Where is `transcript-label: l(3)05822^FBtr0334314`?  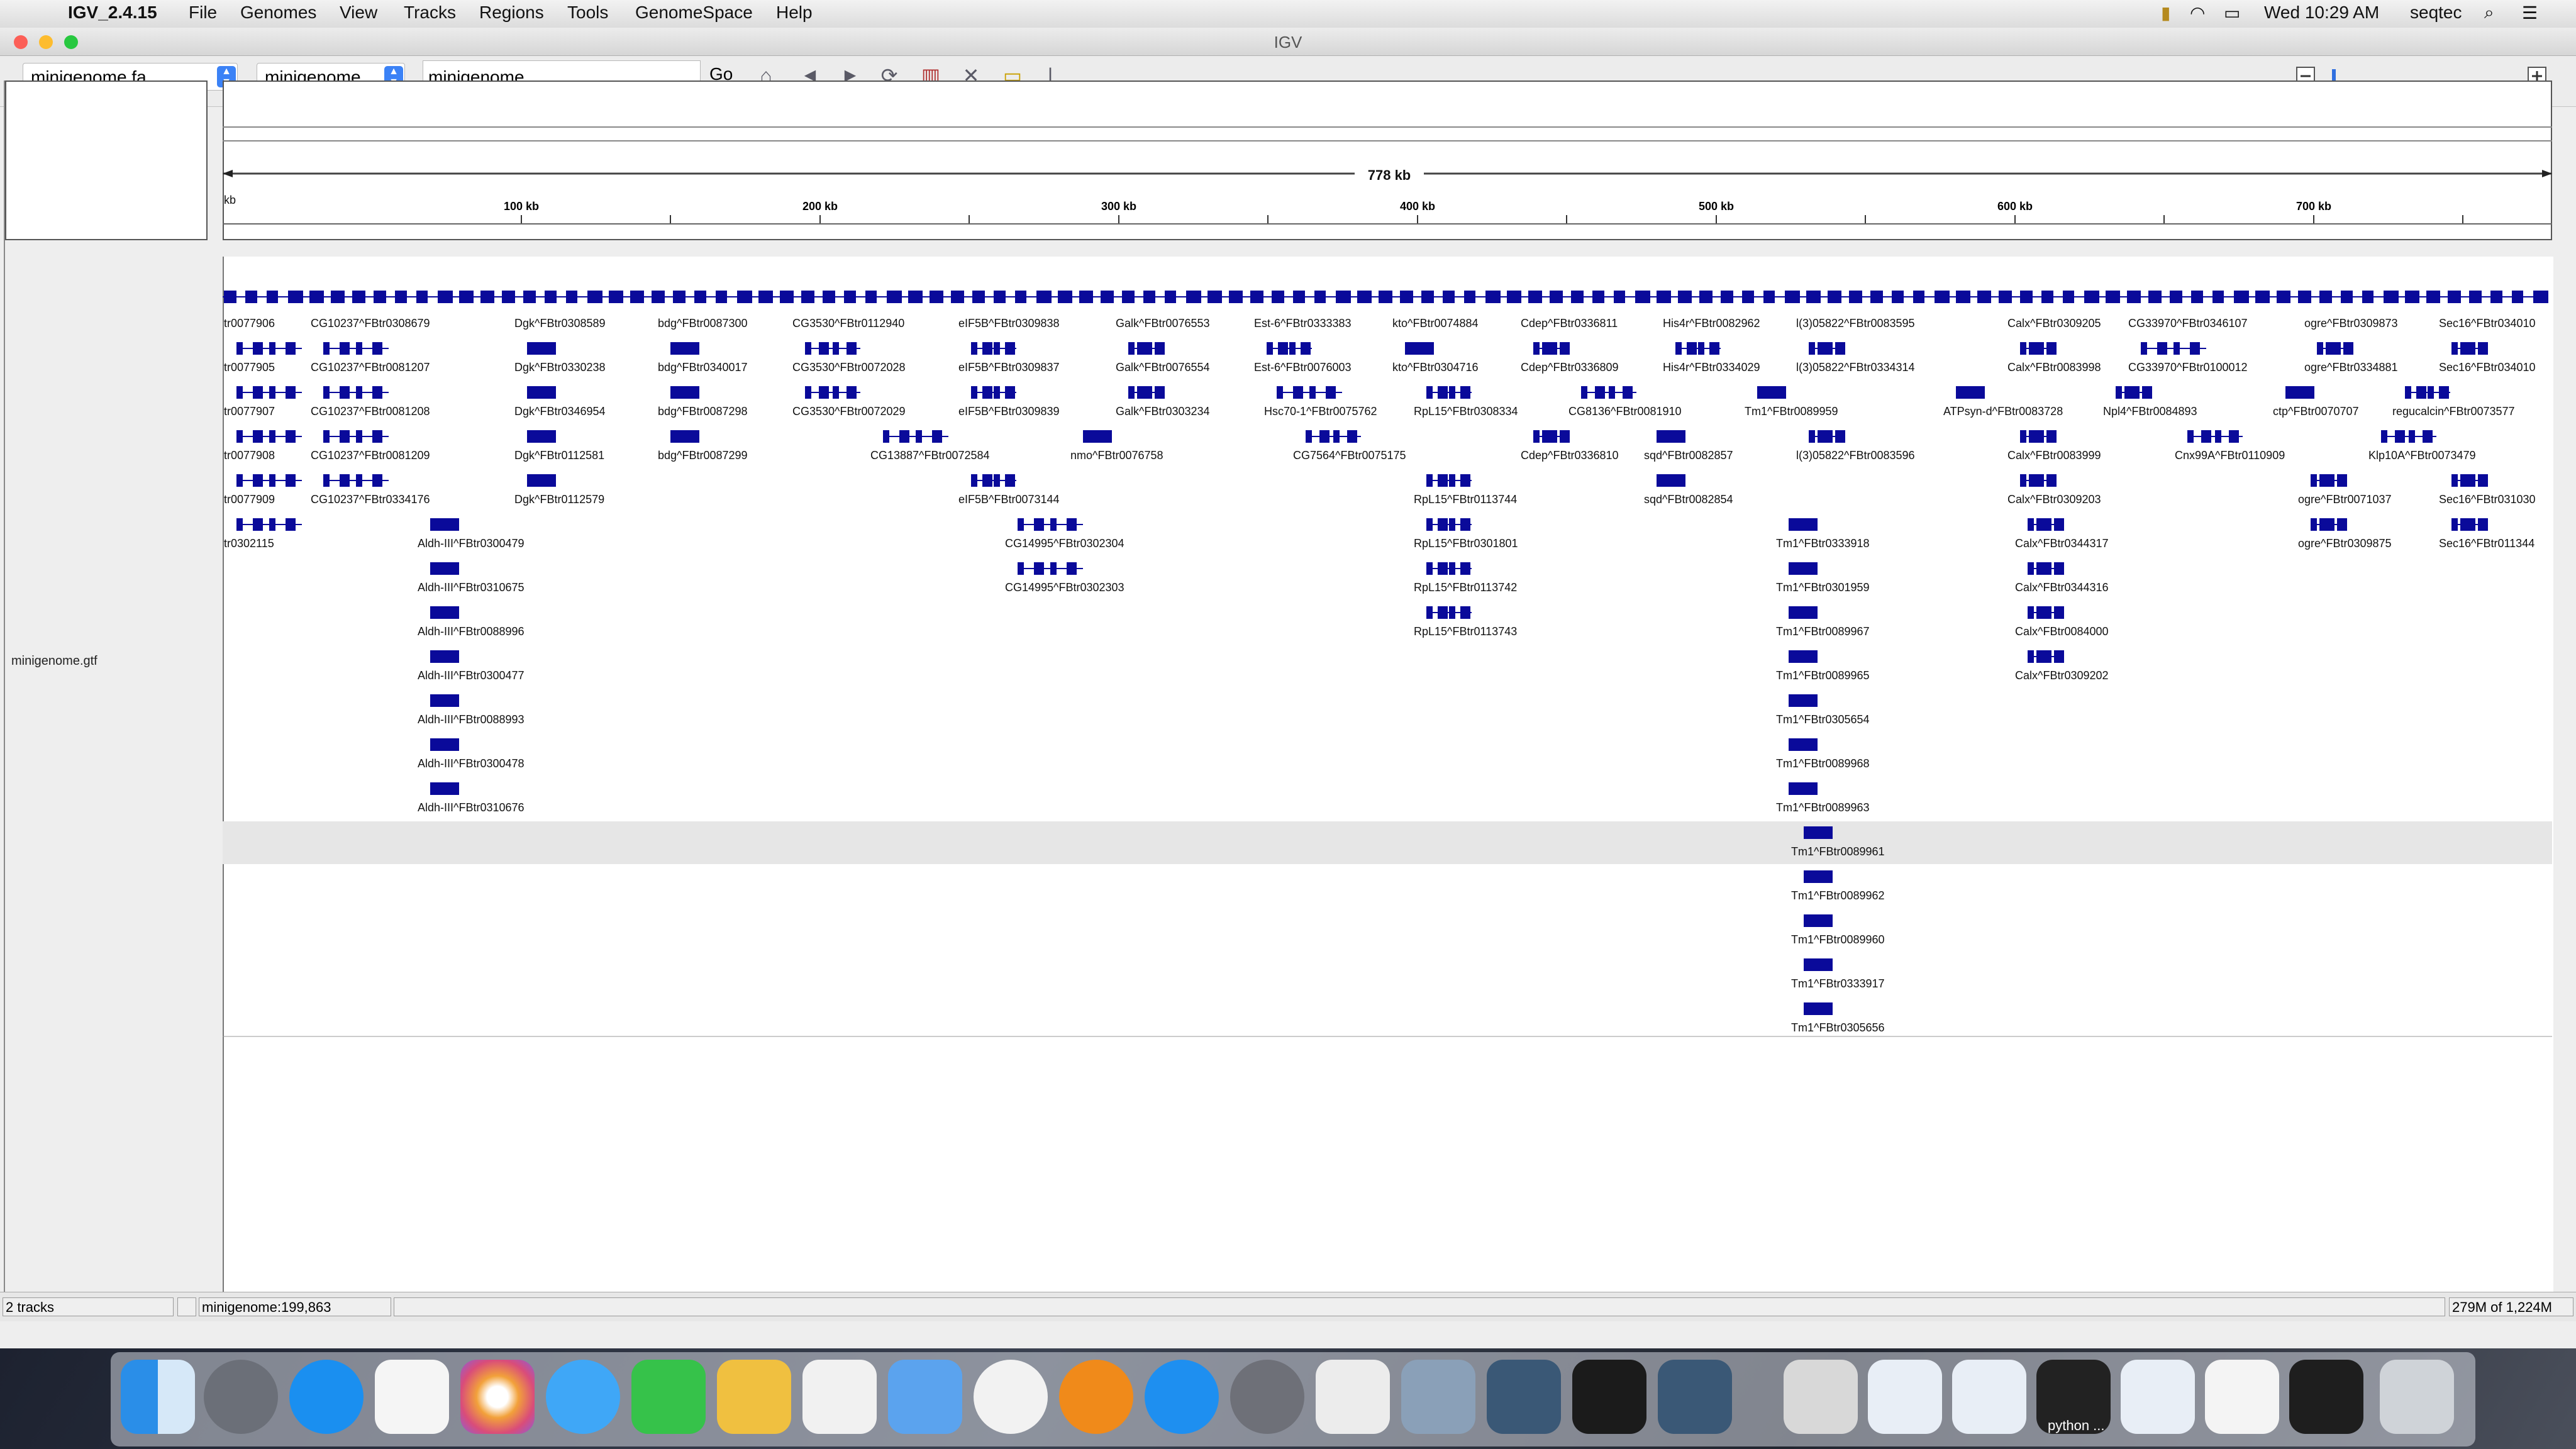
transcript-label: l(3)05822^FBtr0334314 is located at coordinates (1855, 367).